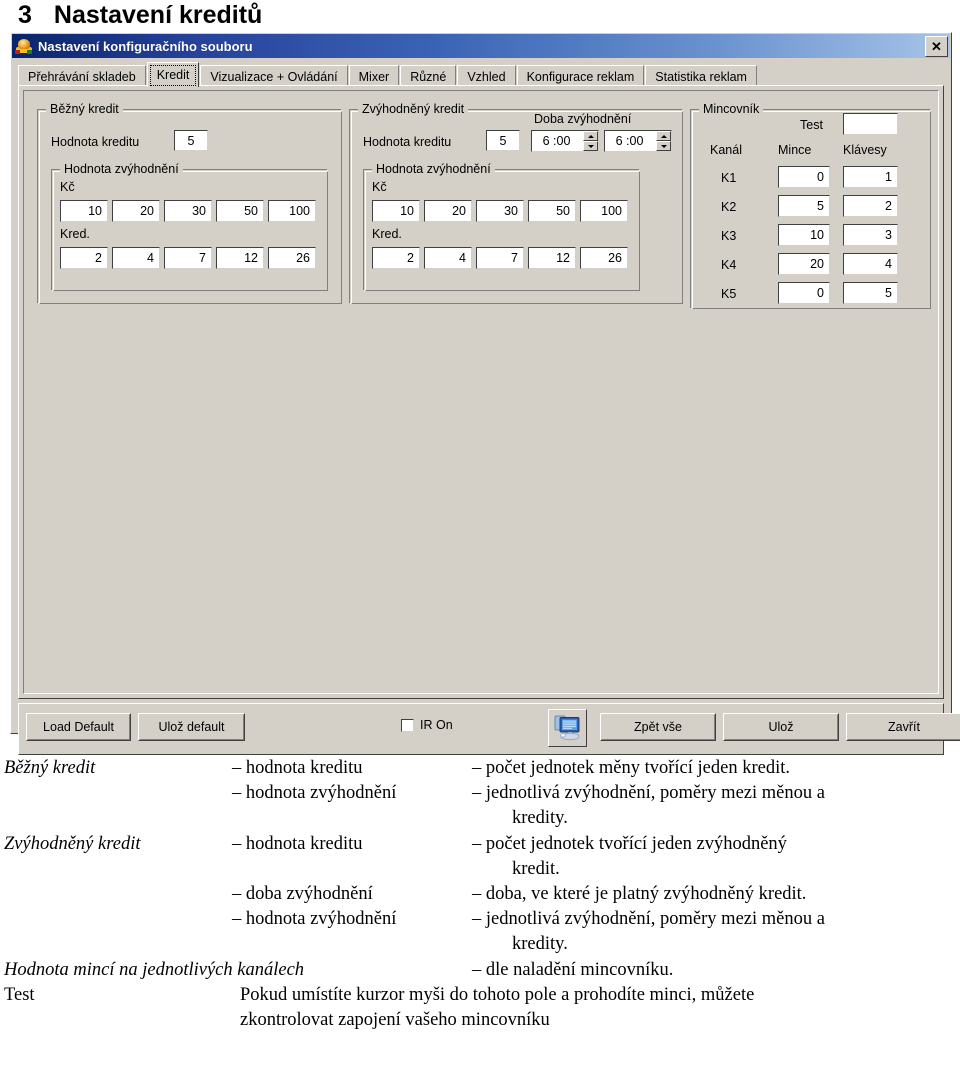 The image size is (960, 1080). What do you see at coordinates (865, 150) in the screenshot?
I see `column-header-klavesy: Klávesy` at bounding box center [865, 150].